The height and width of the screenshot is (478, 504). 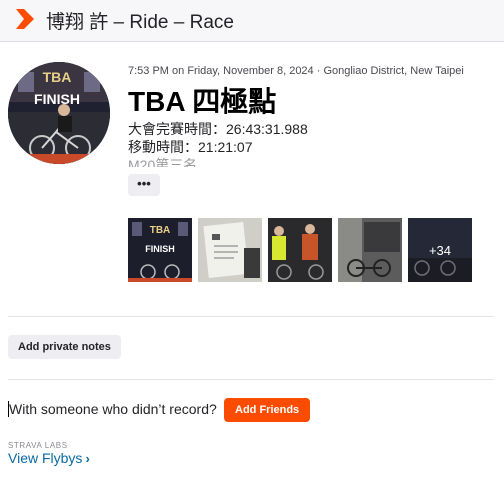 I want to click on description-line-1: 大會完賽時間：26:43:31.988, so click(x=218, y=129).